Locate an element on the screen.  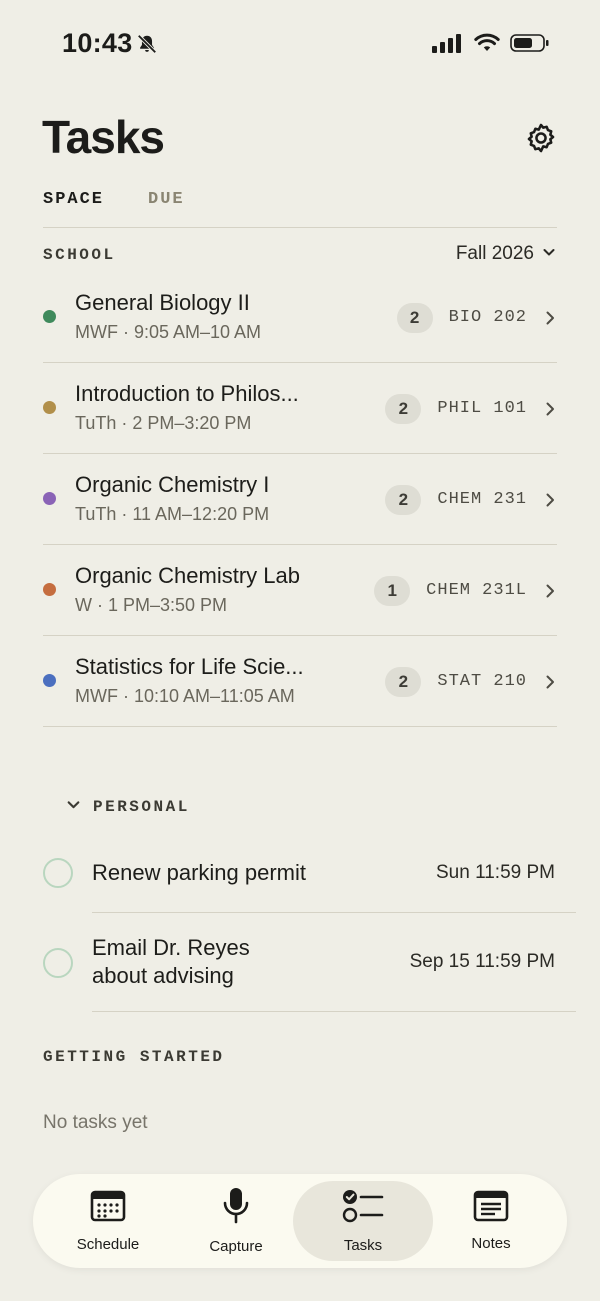
tab-space: SPACE is located at coordinates (73, 199).